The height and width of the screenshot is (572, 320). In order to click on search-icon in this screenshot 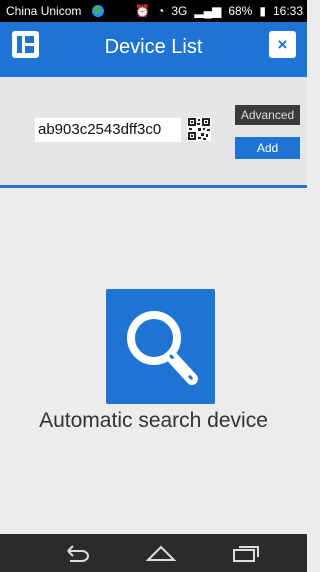, I will do `click(162, 348)`.